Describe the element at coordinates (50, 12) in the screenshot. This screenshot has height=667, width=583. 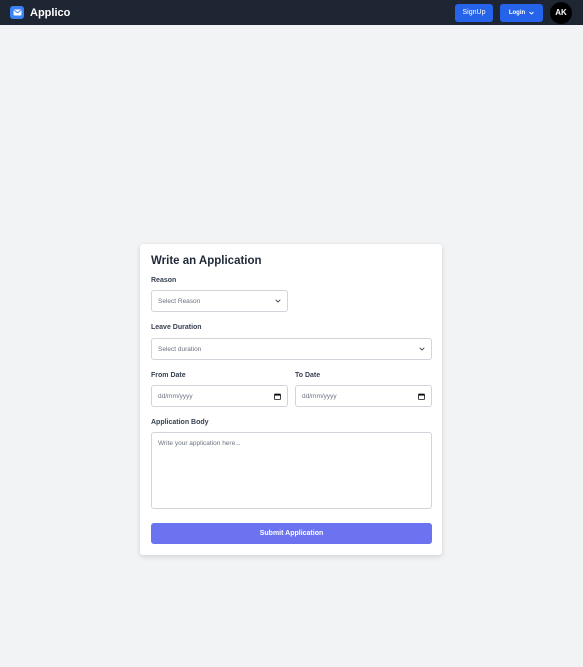
I see `brand-name: Applico` at that location.